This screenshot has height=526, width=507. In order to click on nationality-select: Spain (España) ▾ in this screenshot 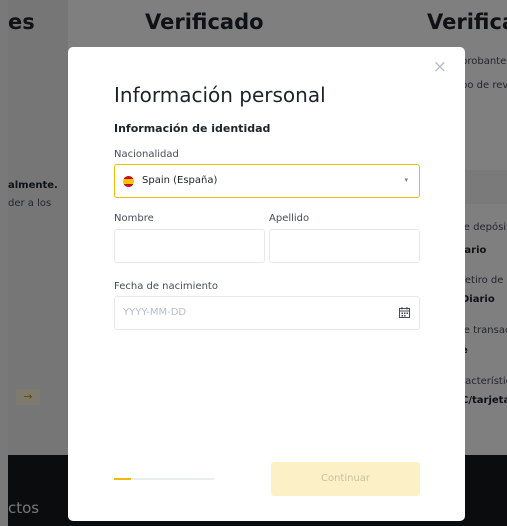, I will do `click(267, 181)`.